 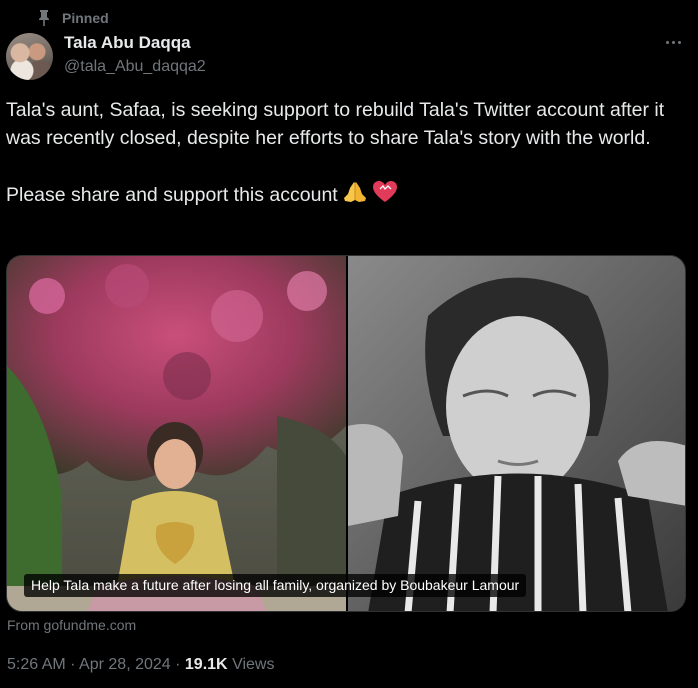 What do you see at coordinates (253, 664) in the screenshot?
I see `views-label: Views` at bounding box center [253, 664].